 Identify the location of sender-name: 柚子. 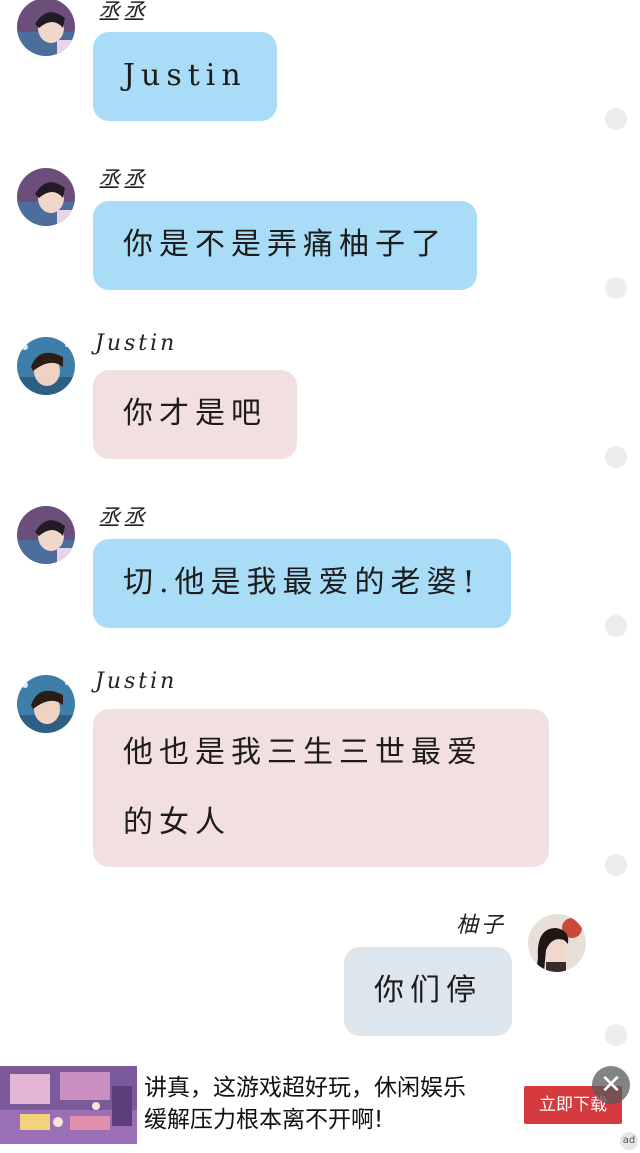
(481, 925).